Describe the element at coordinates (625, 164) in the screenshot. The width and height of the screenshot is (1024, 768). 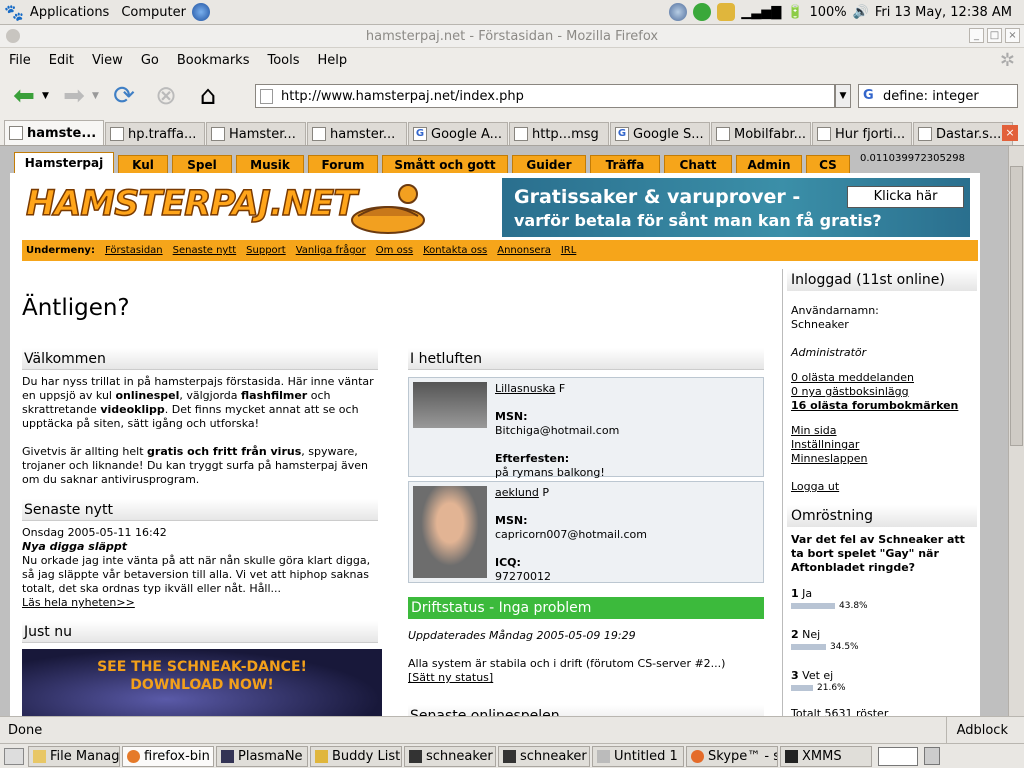
I see `nav-traffa: Träffa` at that location.